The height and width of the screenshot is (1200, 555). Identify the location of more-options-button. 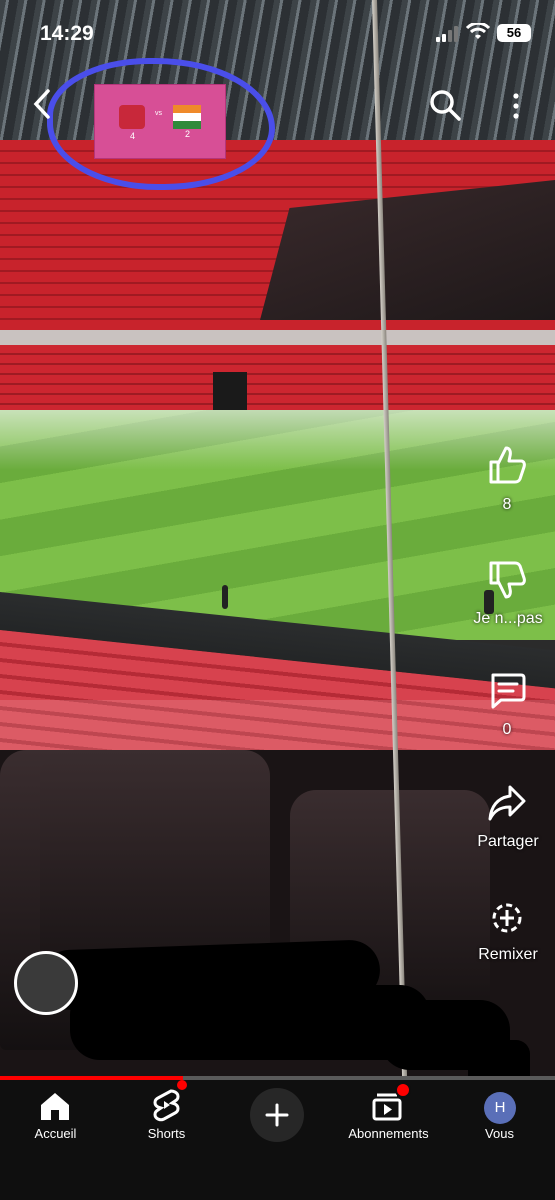
(516, 106).